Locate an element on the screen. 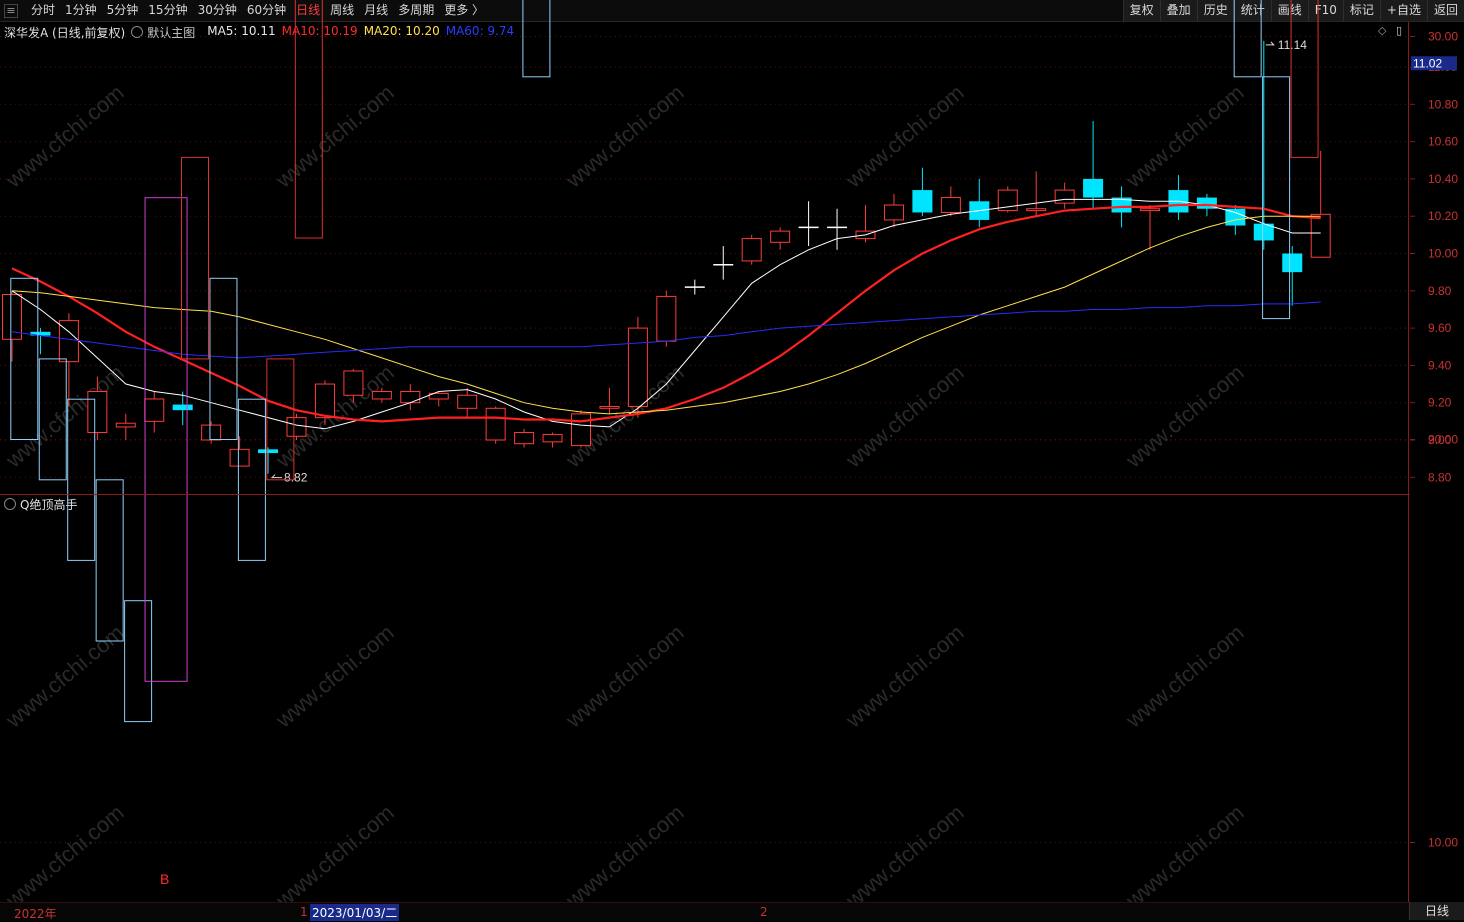 This screenshot has height=922, width=1464. selected-date: 2023/01/03/二 is located at coordinates (355, 912).